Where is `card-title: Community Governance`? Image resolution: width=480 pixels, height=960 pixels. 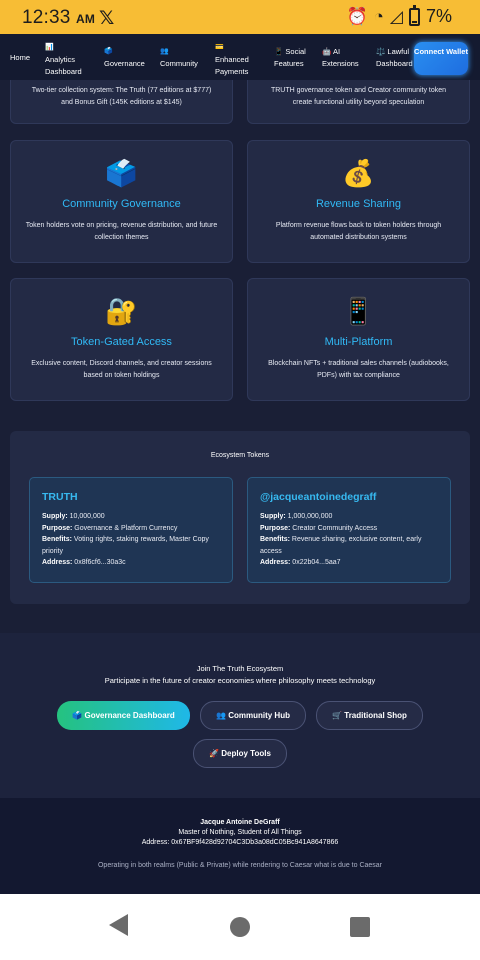 card-title: Community Governance is located at coordinates (121, 204).